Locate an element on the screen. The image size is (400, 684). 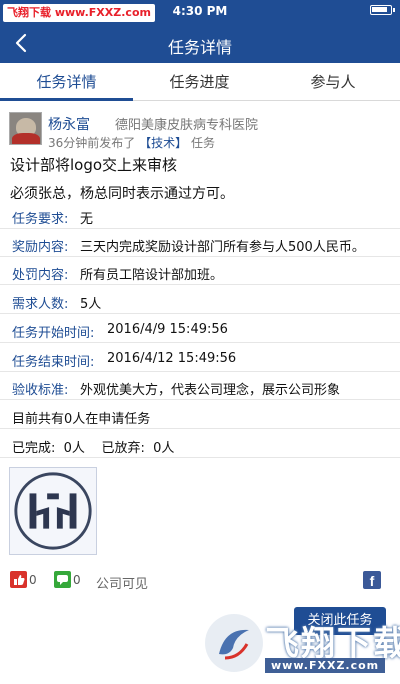
watermark-bottom: 飞翔下载 www.FXXZ.com is located at coordinates (302, 646).